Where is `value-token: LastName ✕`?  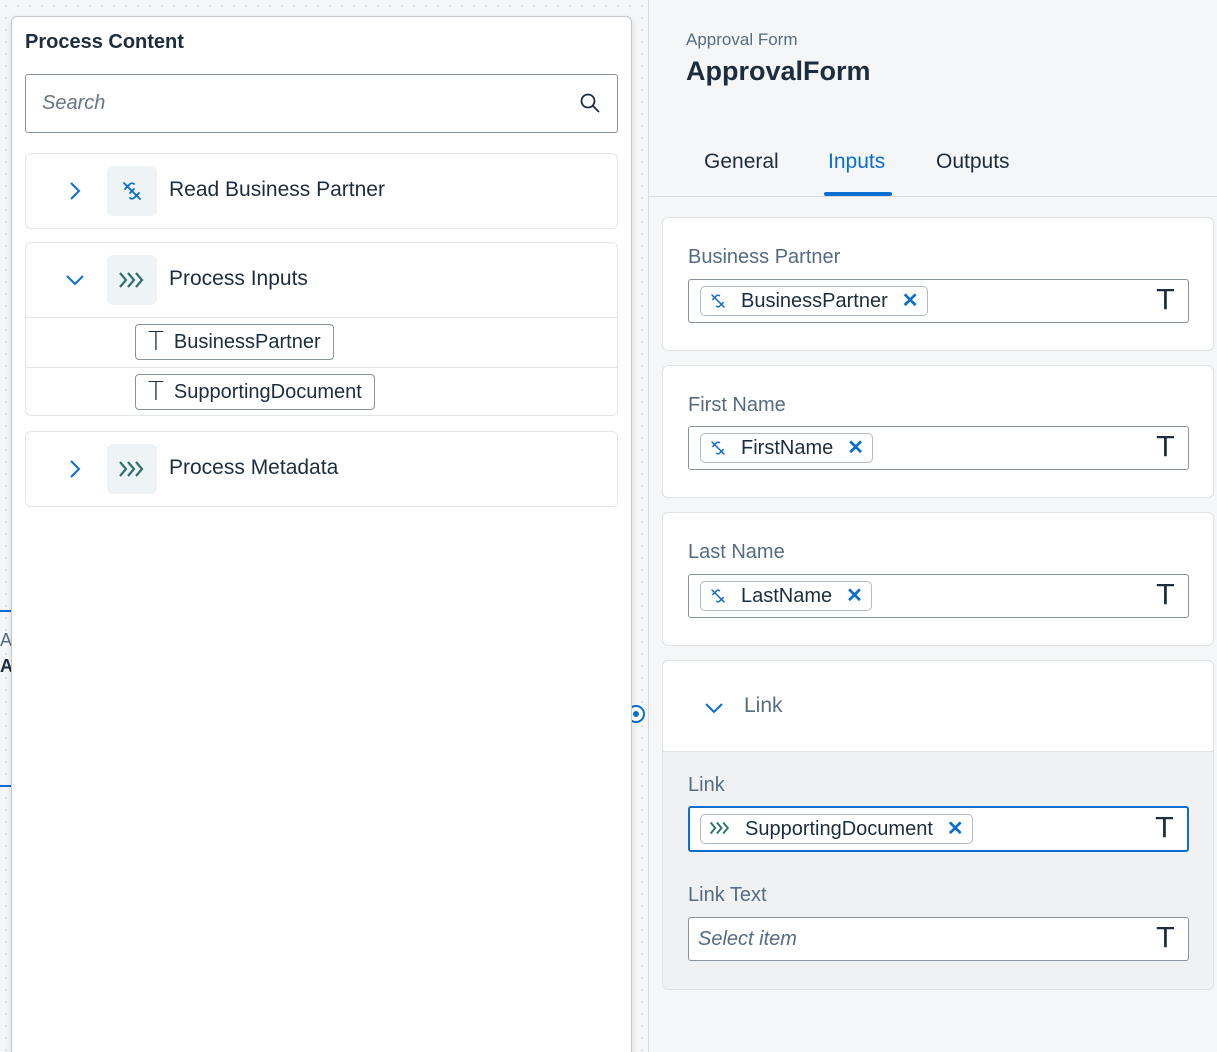 value-token: LastName ✕ is located at coordinates (786, 596).